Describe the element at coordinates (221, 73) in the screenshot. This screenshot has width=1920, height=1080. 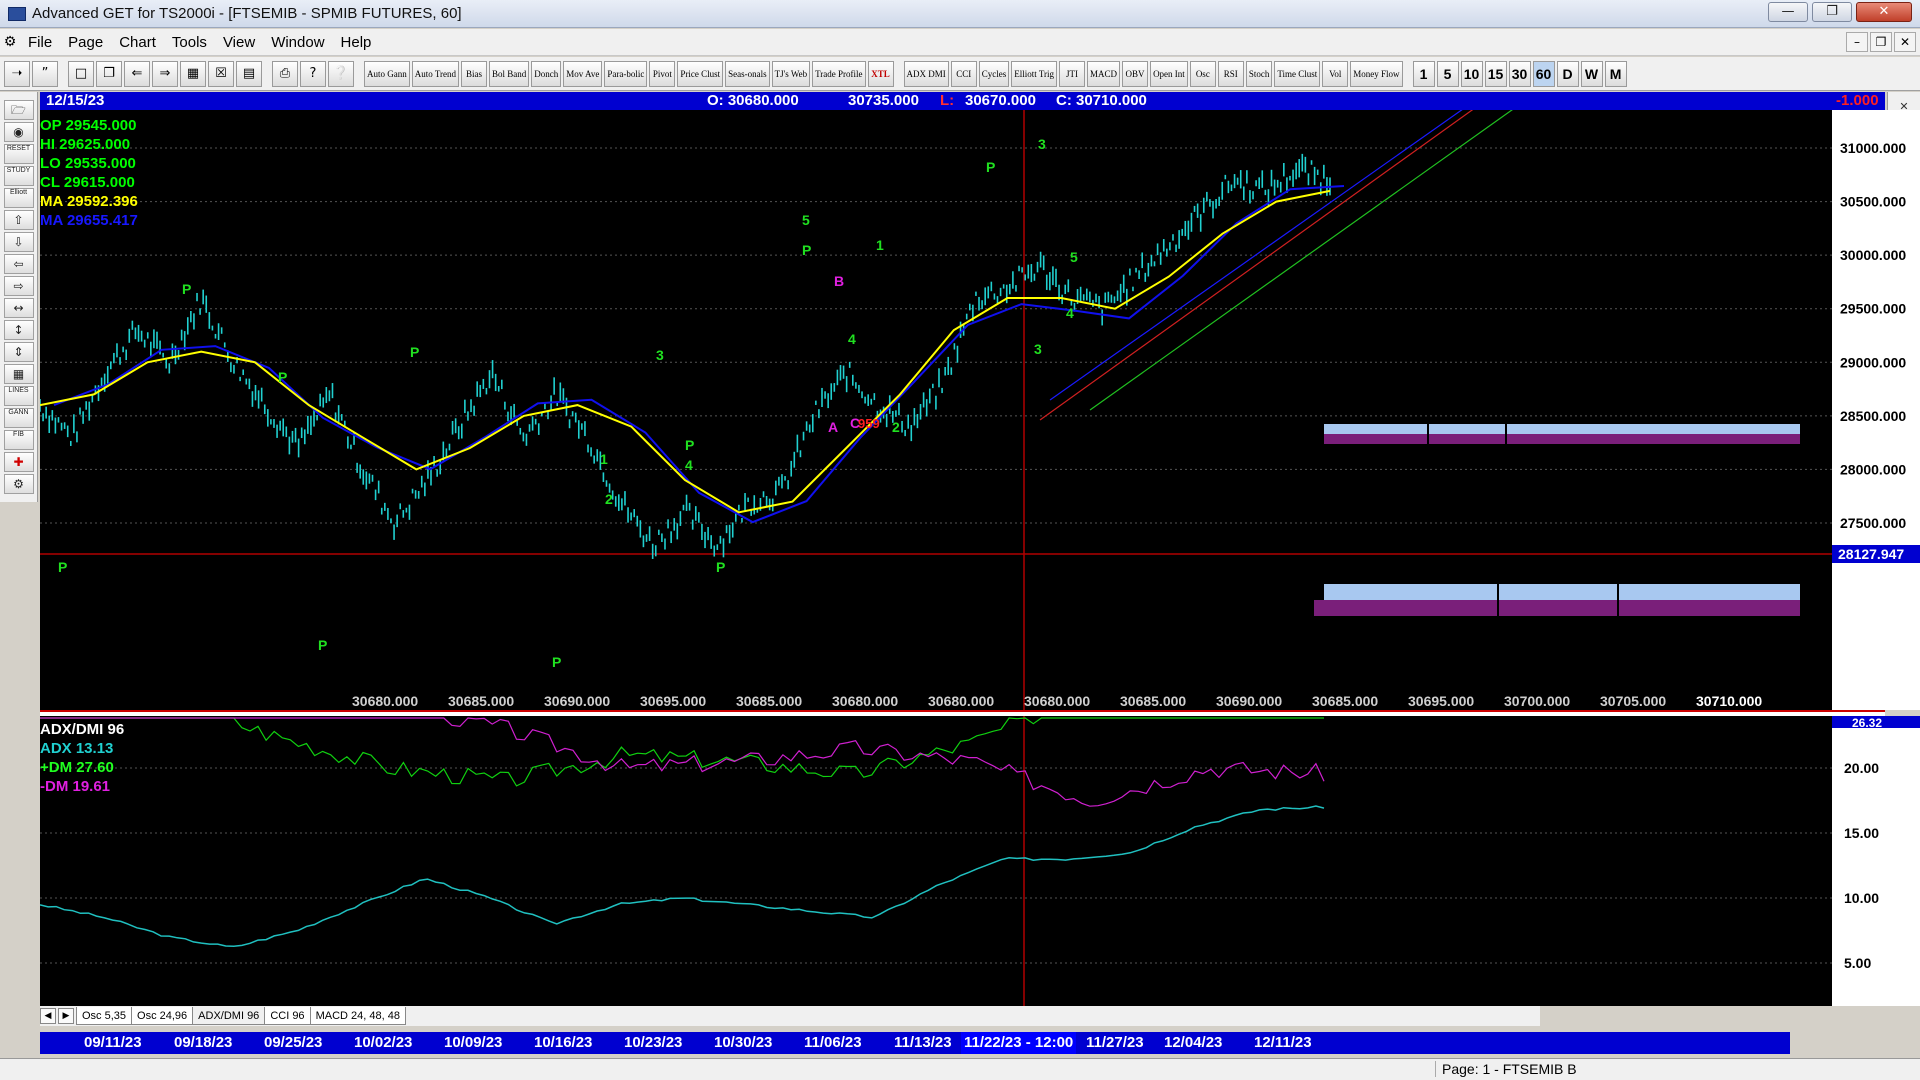
I see `delete-icon: ☒` at that location.